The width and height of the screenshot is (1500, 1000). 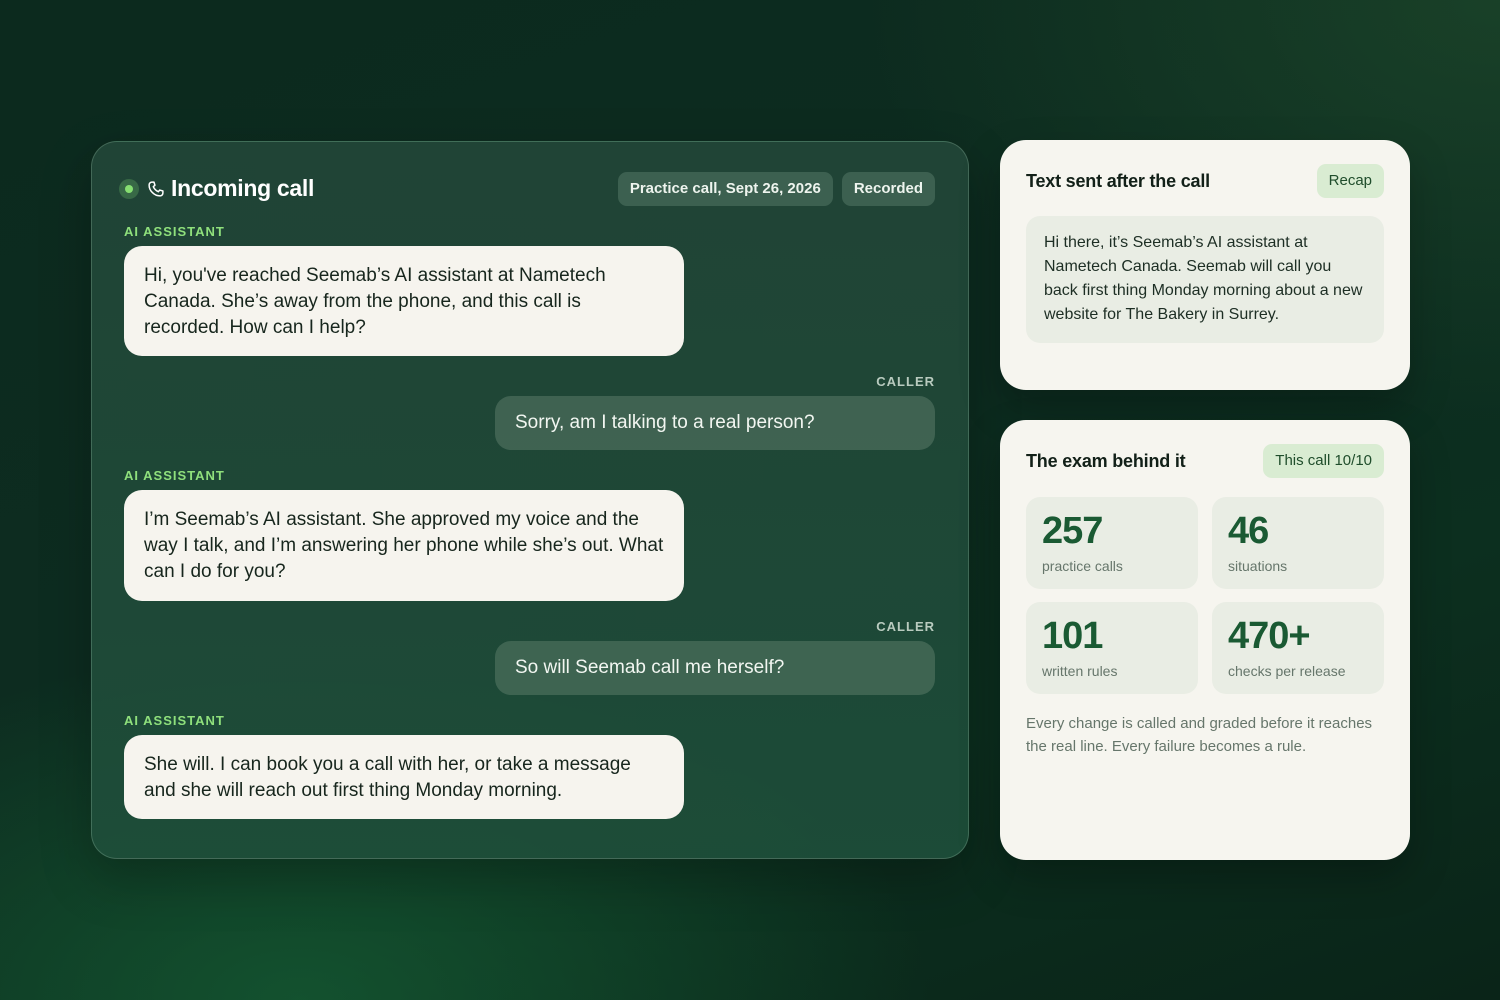 What do you see at coordinates (1112, 648) in the screenshot?
I see `stat-written-rules: 101 written rules` at bounding box center [1112, 648].